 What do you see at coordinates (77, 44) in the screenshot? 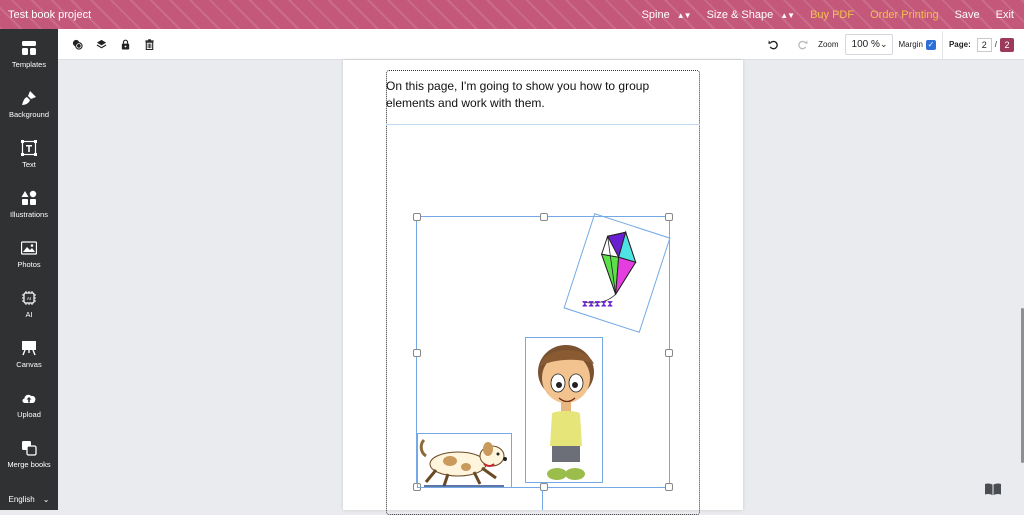
I see `duplicate-icon` at bounding box center [77, 44].